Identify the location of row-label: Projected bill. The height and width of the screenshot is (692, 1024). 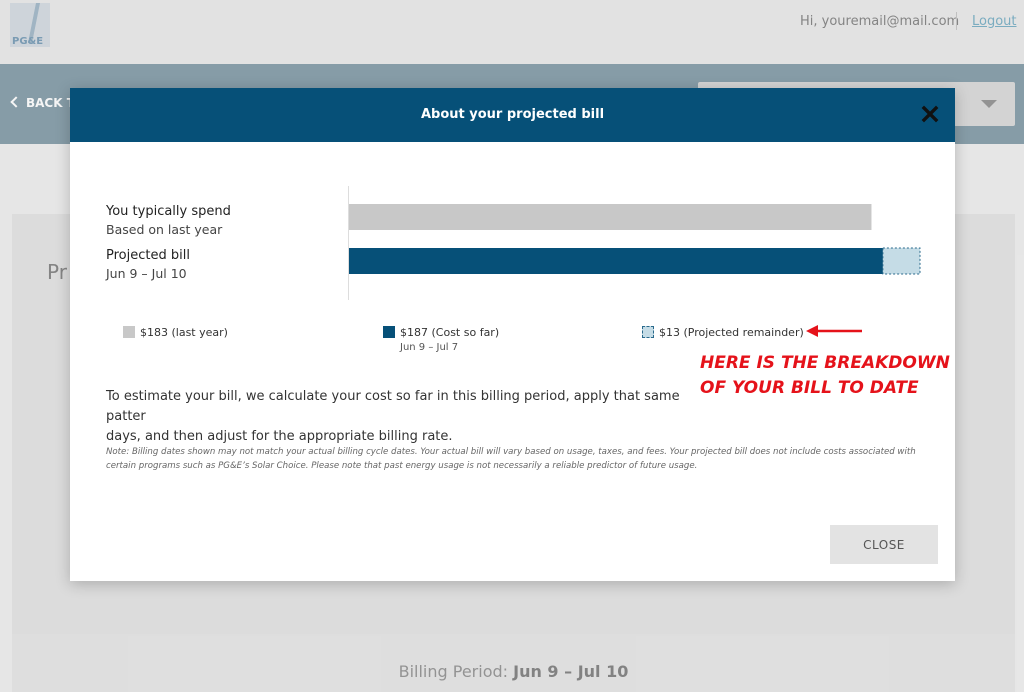
(148, 255).